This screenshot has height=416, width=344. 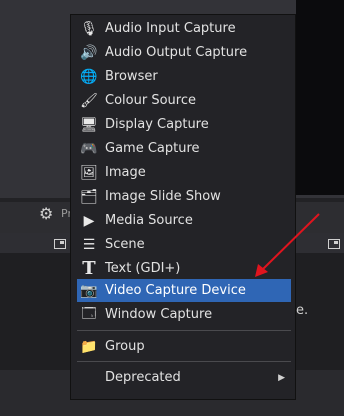 I want to click on gear-icon: ⚙, so click(x=48, y=214).